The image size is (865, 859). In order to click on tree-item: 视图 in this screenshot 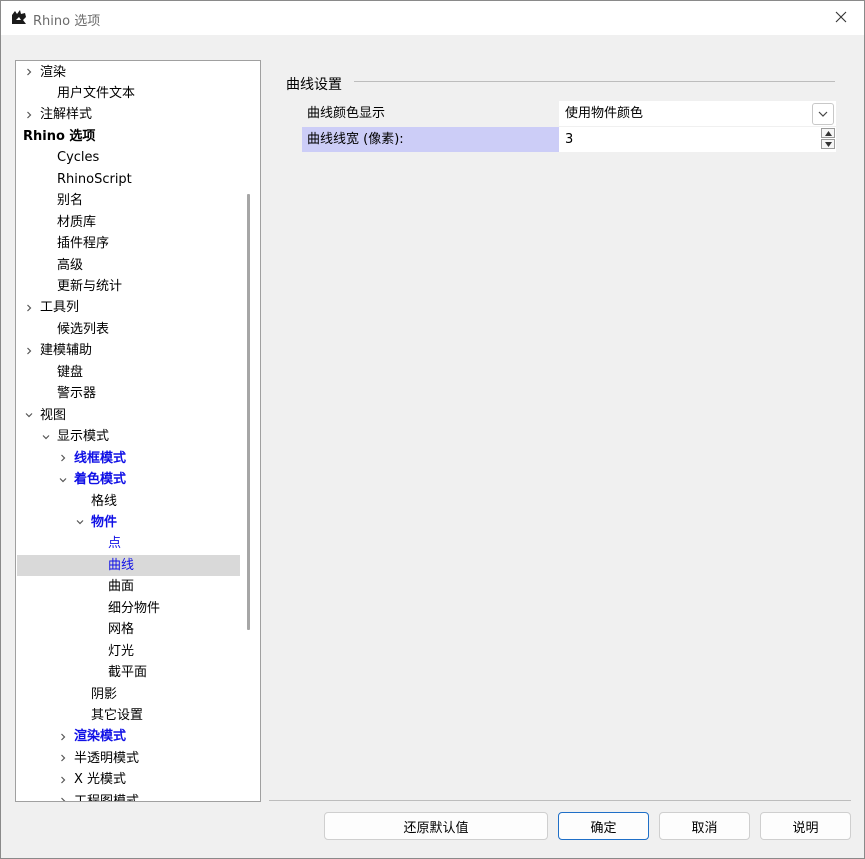, I will do `click(128, 415)`.